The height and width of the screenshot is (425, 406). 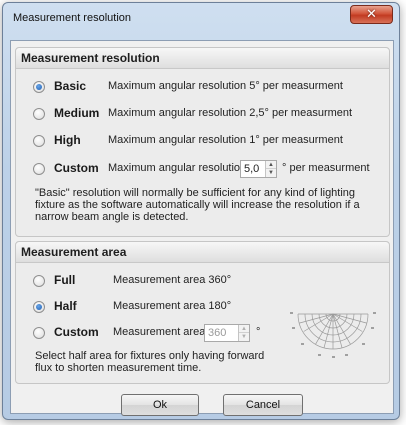 I want to click on area-heading: Measurement area, so click(x=202, y=252).